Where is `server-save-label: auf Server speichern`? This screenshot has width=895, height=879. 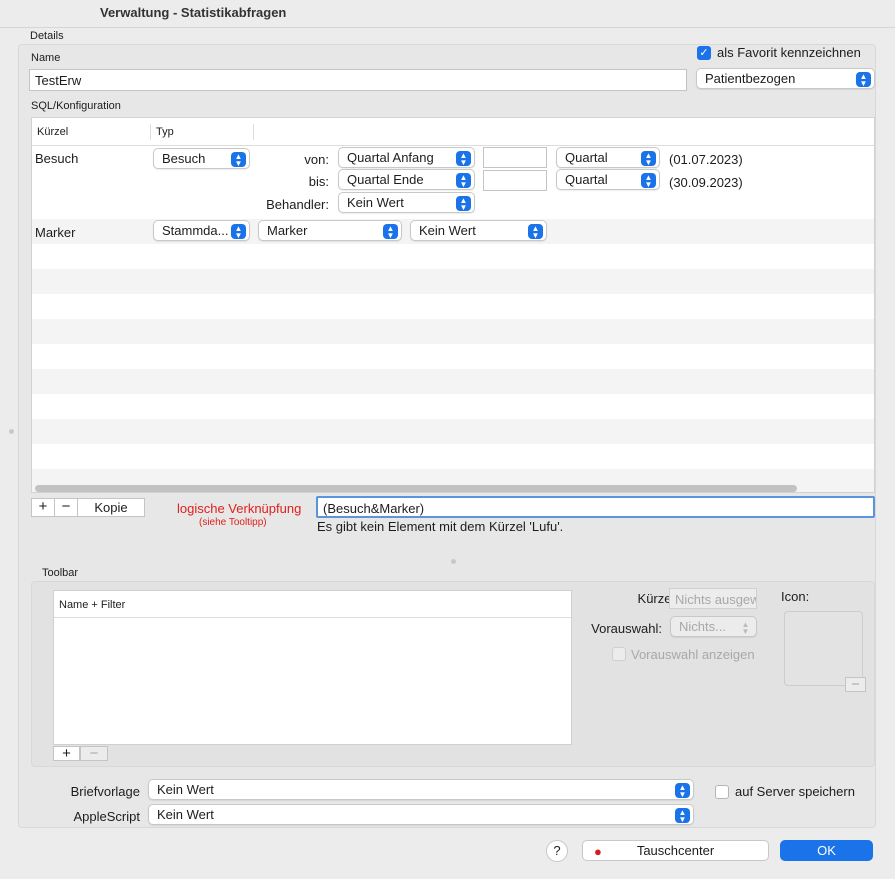 server-save-label: auf Server speichern is located at coordinates (795, 791).